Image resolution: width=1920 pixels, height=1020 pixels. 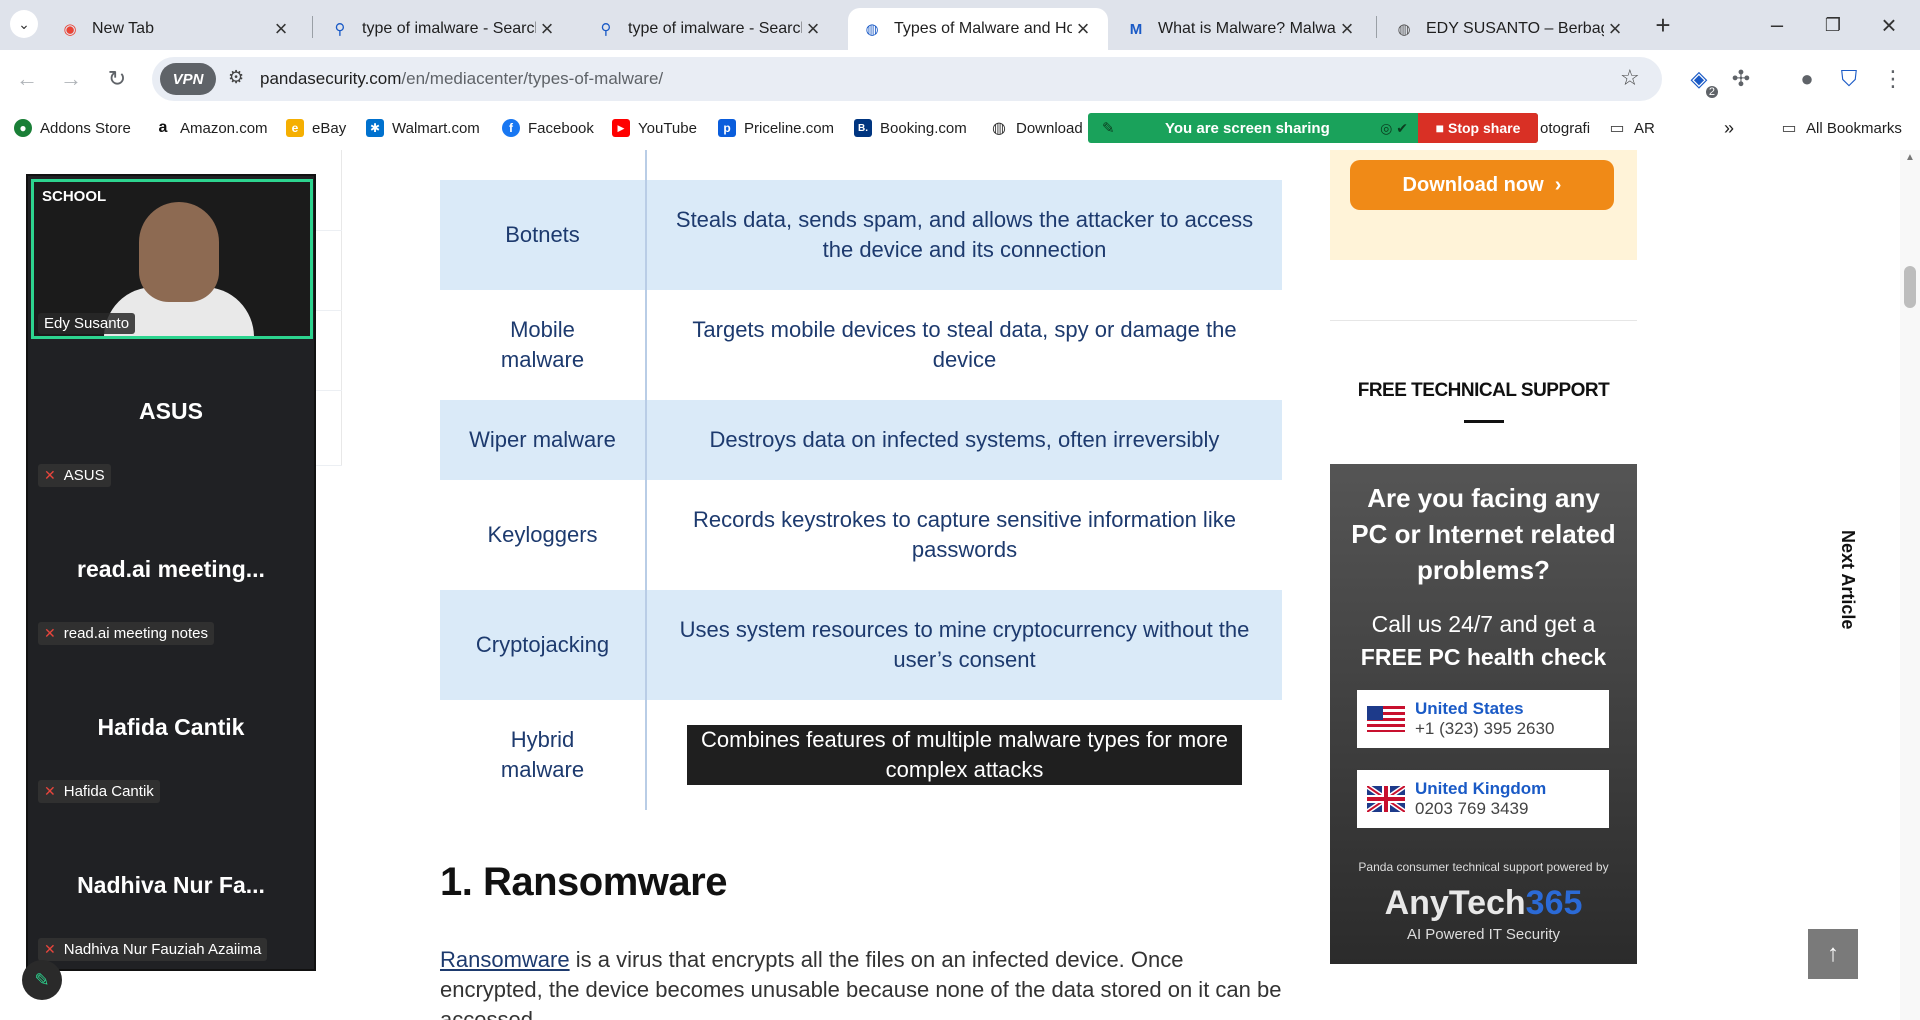 I want to click on anytech-logo: AnyTech365, so click(x=1483, y=903).